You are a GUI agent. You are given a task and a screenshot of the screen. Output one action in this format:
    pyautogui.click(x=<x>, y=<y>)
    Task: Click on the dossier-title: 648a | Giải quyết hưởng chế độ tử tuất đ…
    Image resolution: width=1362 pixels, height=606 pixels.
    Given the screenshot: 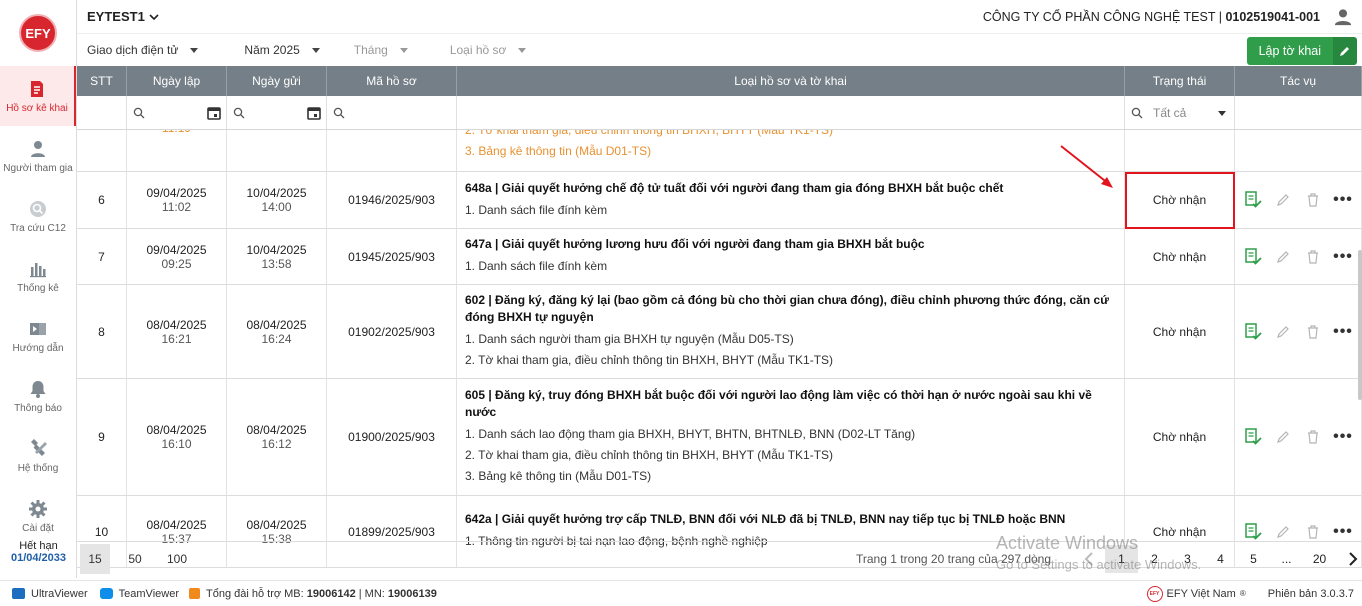 What is the action you would take?
    pyautogui.click(x=734, y=188)
    